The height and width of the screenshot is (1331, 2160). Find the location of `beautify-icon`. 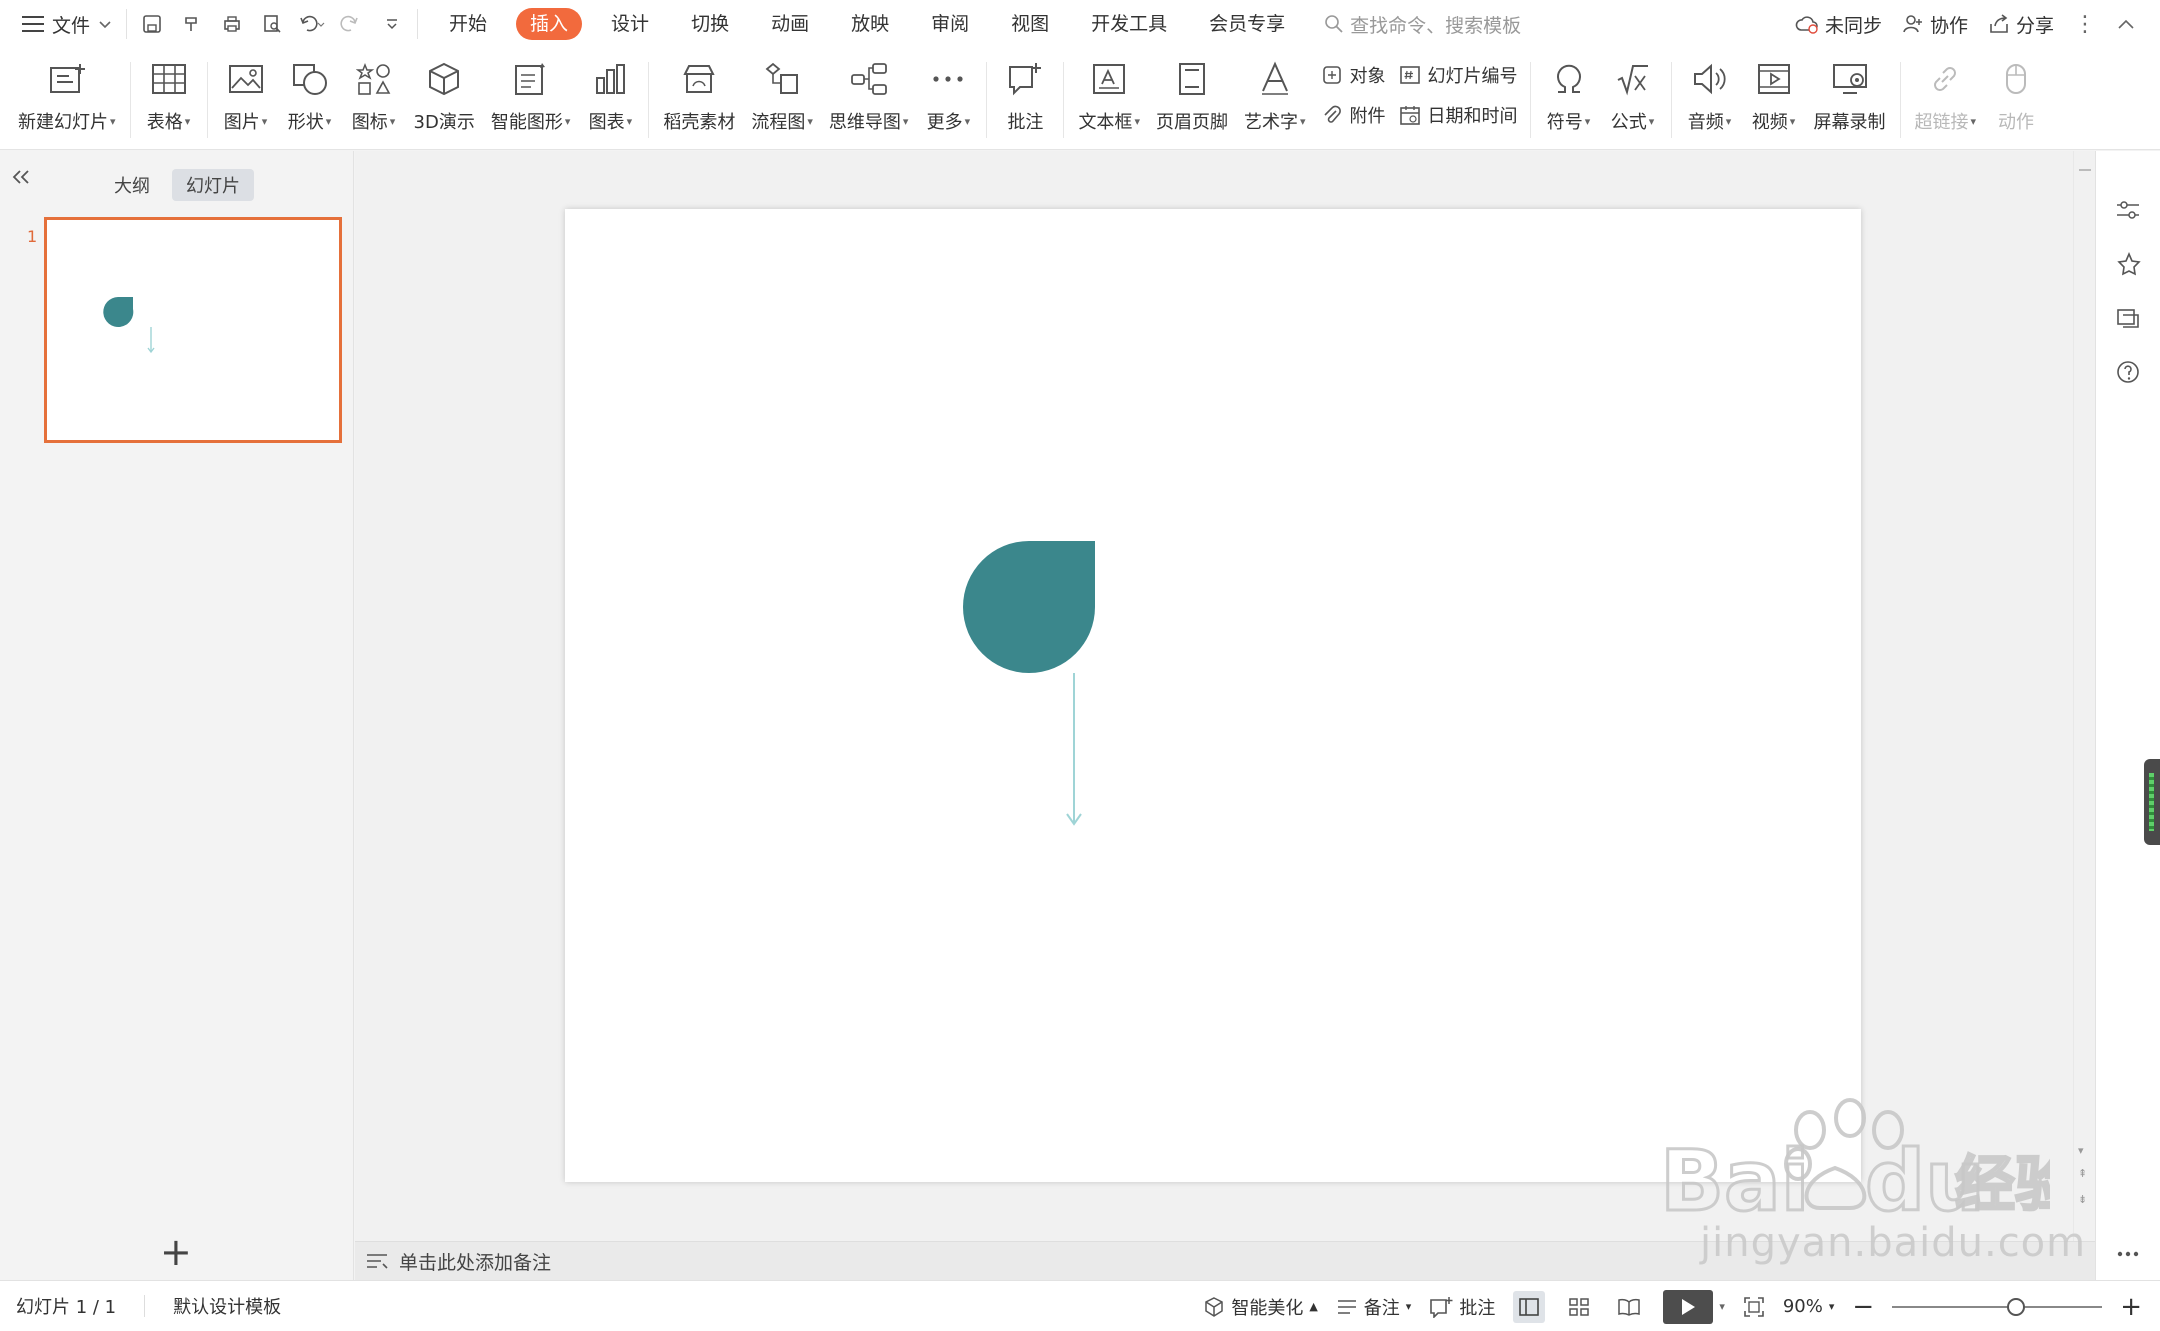

beautify-icon is located at coordinates (1214, 1306).